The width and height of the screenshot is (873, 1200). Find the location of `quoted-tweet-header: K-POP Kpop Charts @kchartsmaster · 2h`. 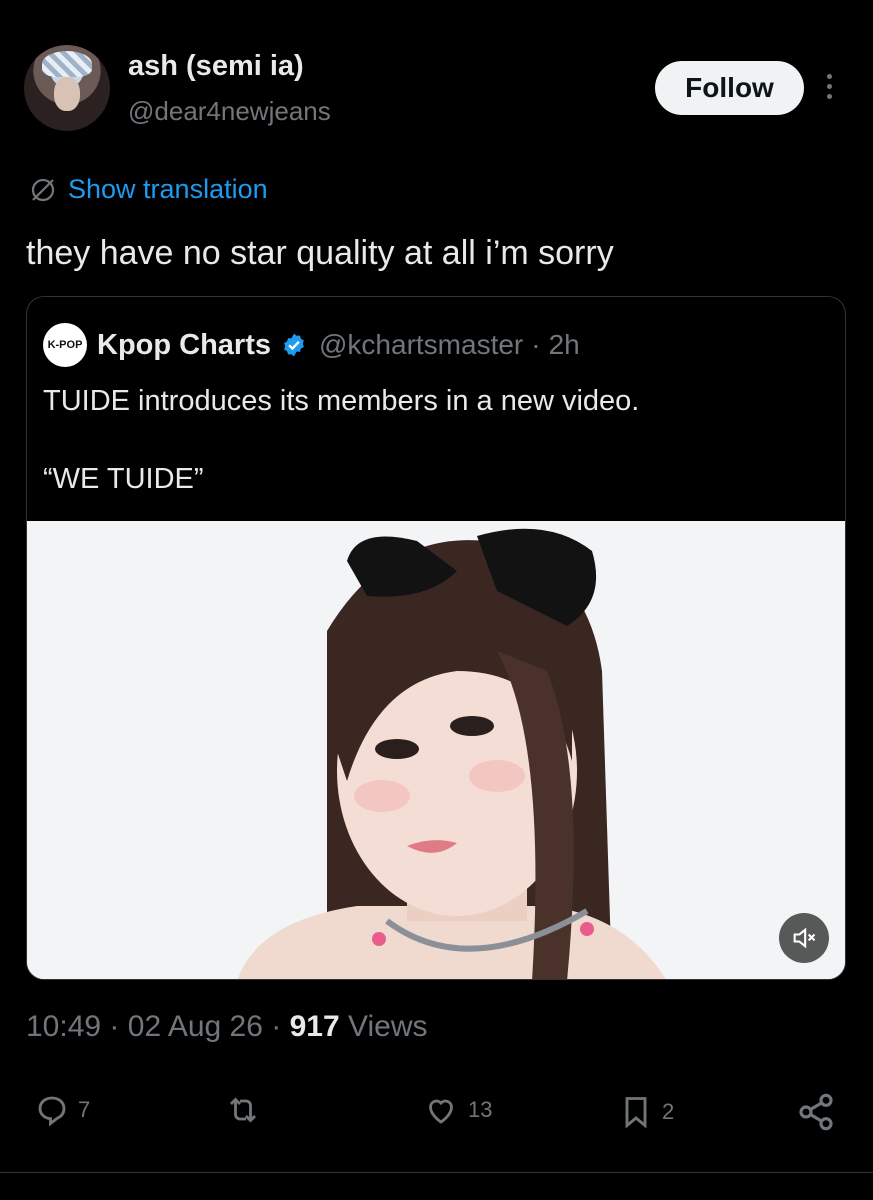

quoted-tweet-header: K-POP Kpop Charts @kchartsmaster · 2h is located at coordinates (311, 345).